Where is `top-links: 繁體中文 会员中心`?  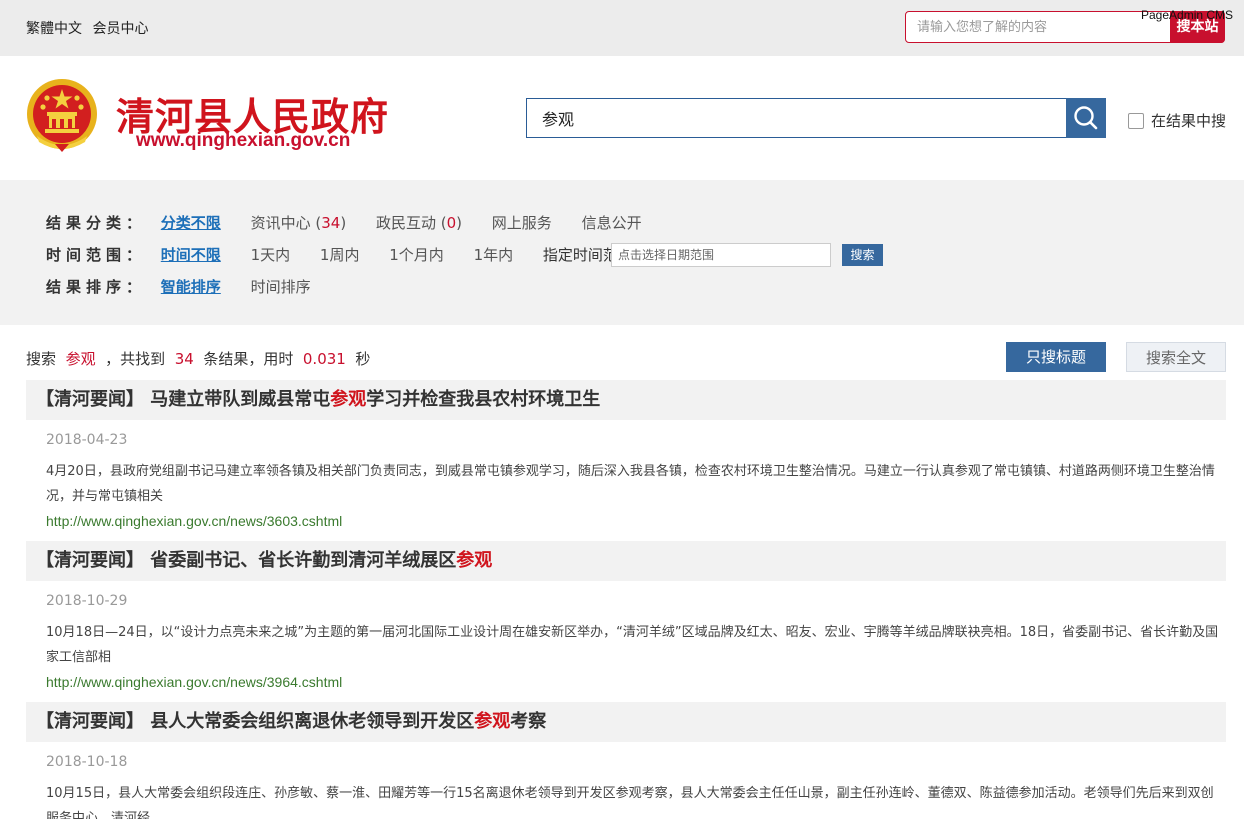 top-links: 繁體中文 会员中心 is located at coordinates (90, 28).